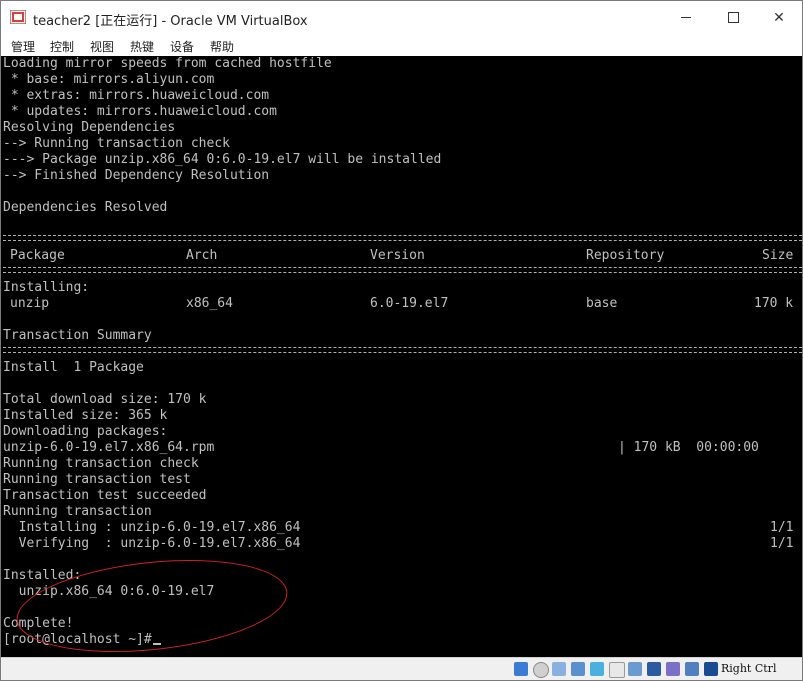 Image resolution: width=803 pixels, height=681 pixels. What do you see at coordinates (673, 669) in the screenshot?
I see `virtualization-icon` at bounding box center [673, 669].